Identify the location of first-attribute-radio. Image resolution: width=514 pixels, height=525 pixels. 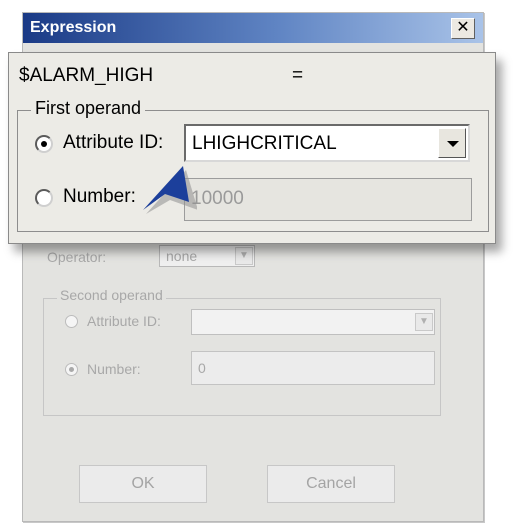
(44, 144).